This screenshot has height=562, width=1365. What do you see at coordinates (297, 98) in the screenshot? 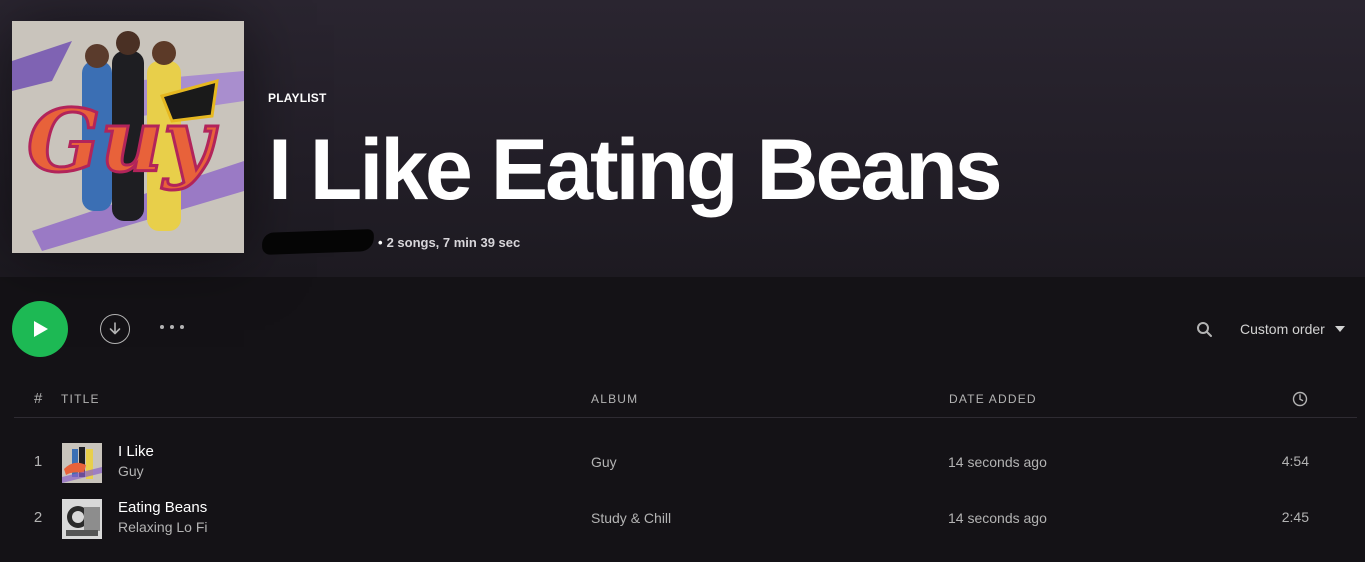
I see `playlist-type-label: PLAYLIST` at bounding box center [297, 98].